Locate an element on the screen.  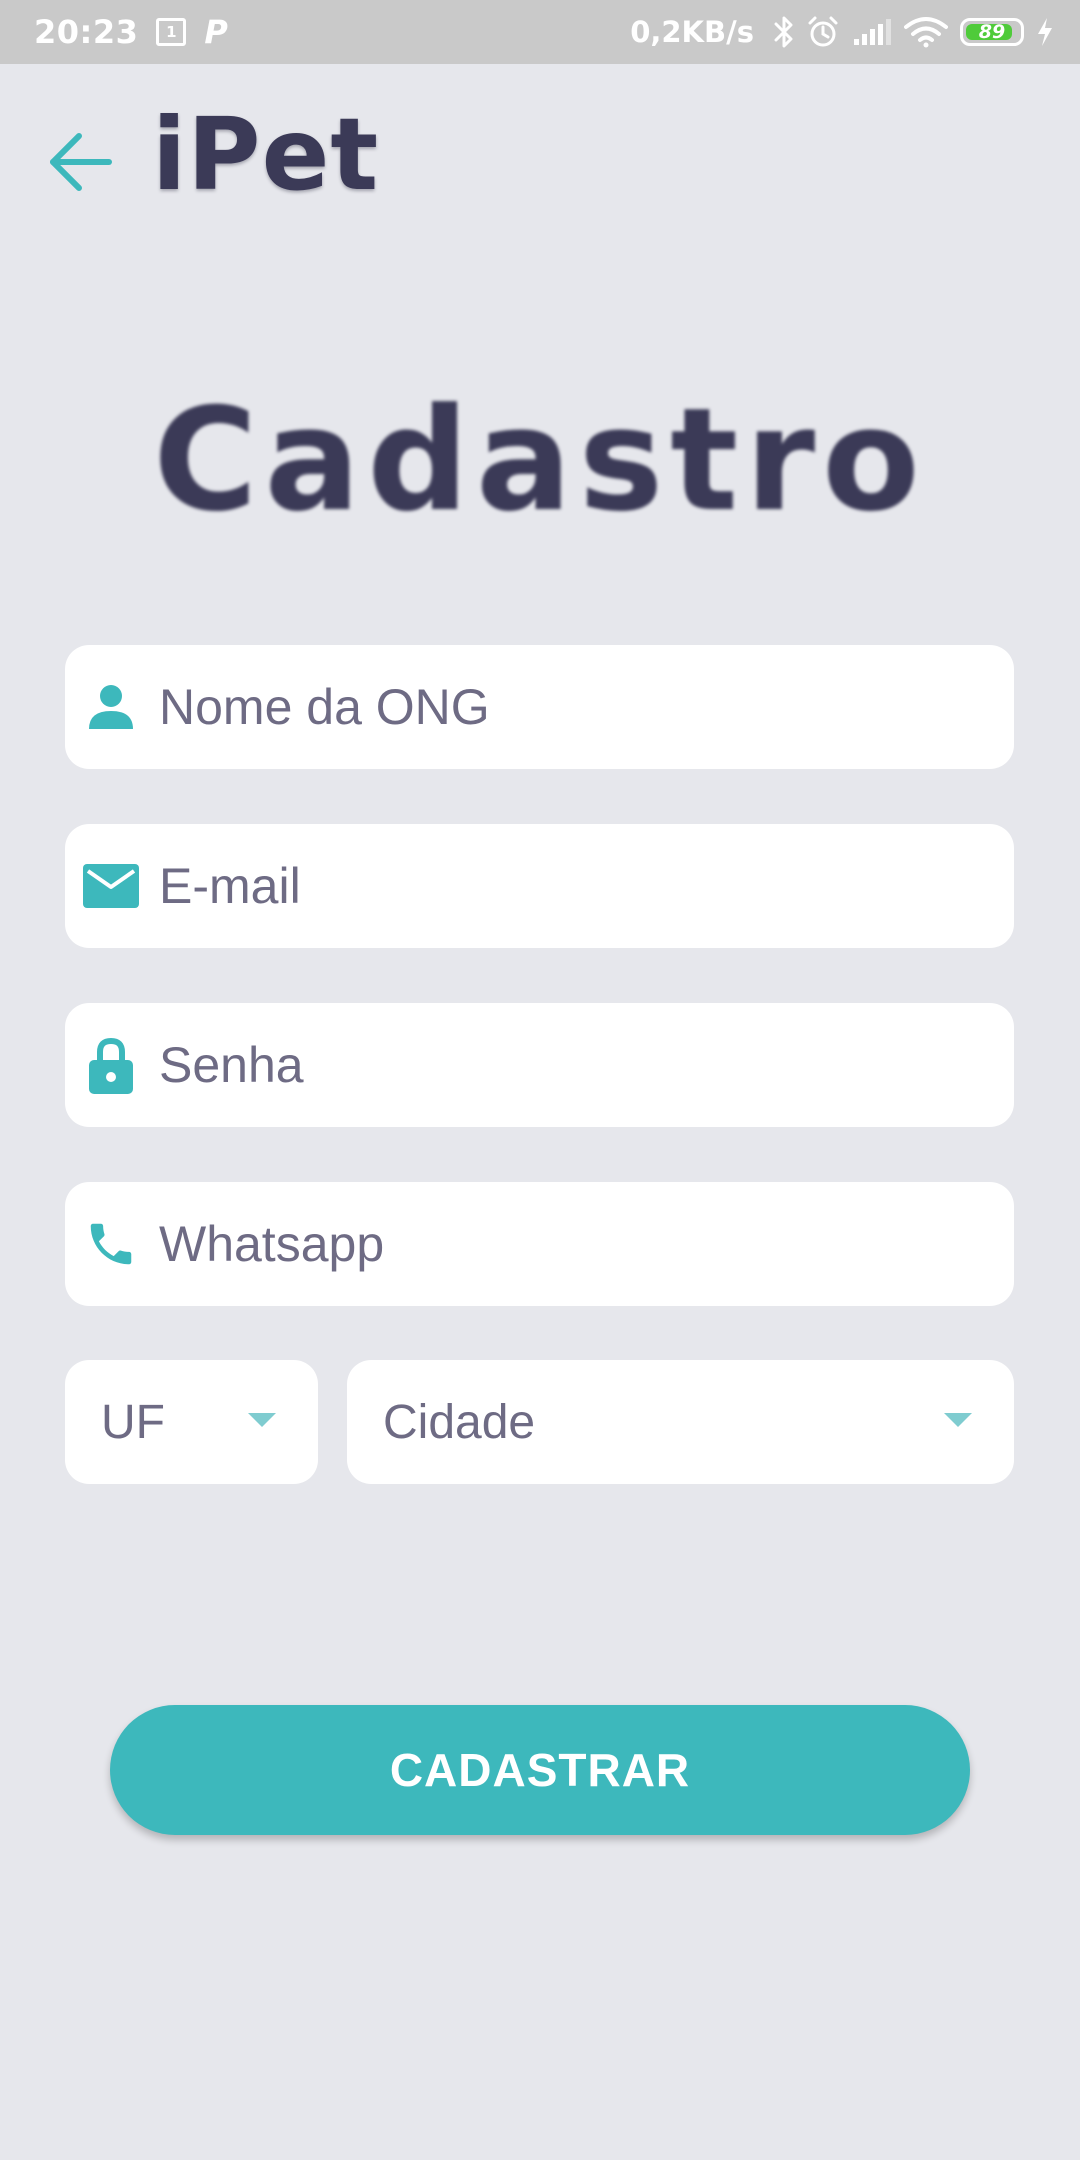
email-field is located at coordinates (539, 886).